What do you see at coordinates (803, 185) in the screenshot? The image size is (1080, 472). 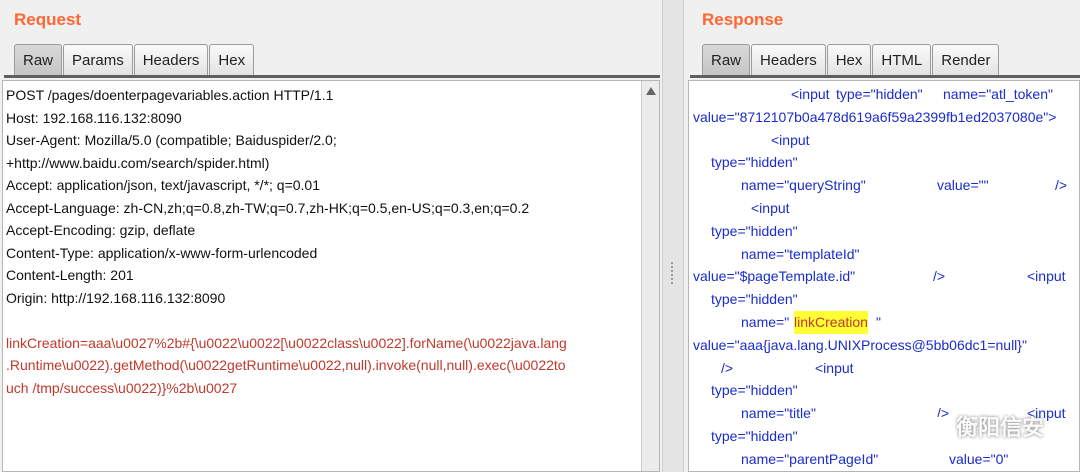 I see `response-token: name="queryString"` at bounding box center [803, 185].